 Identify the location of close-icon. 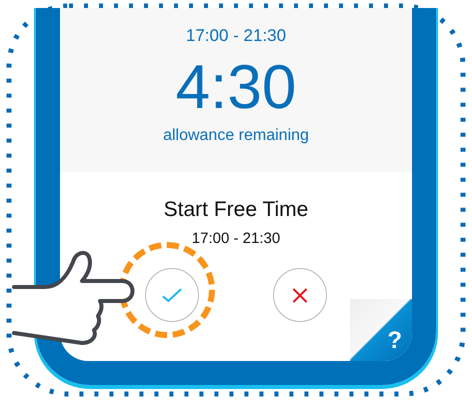
(300, 295).